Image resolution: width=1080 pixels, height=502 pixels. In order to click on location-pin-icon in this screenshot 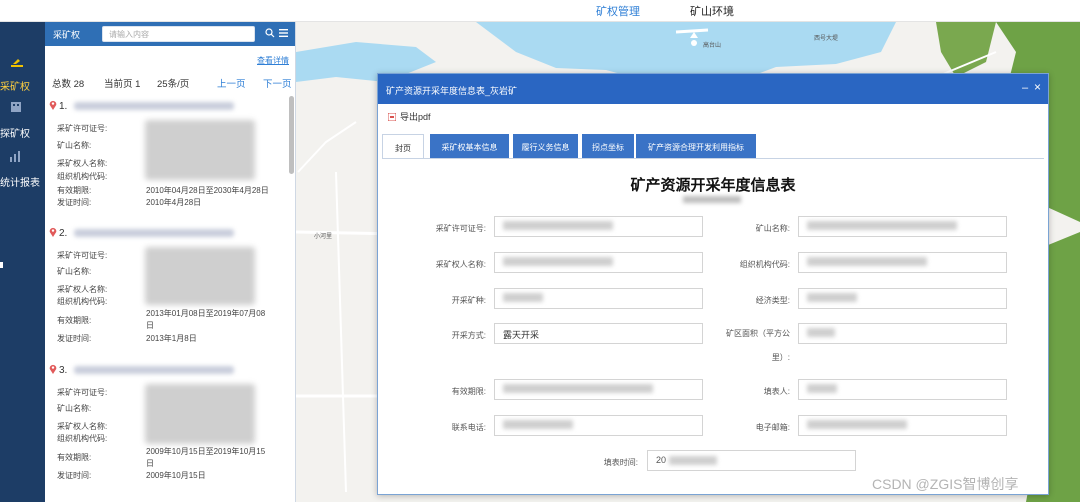, I will do `click(53, 105)`.